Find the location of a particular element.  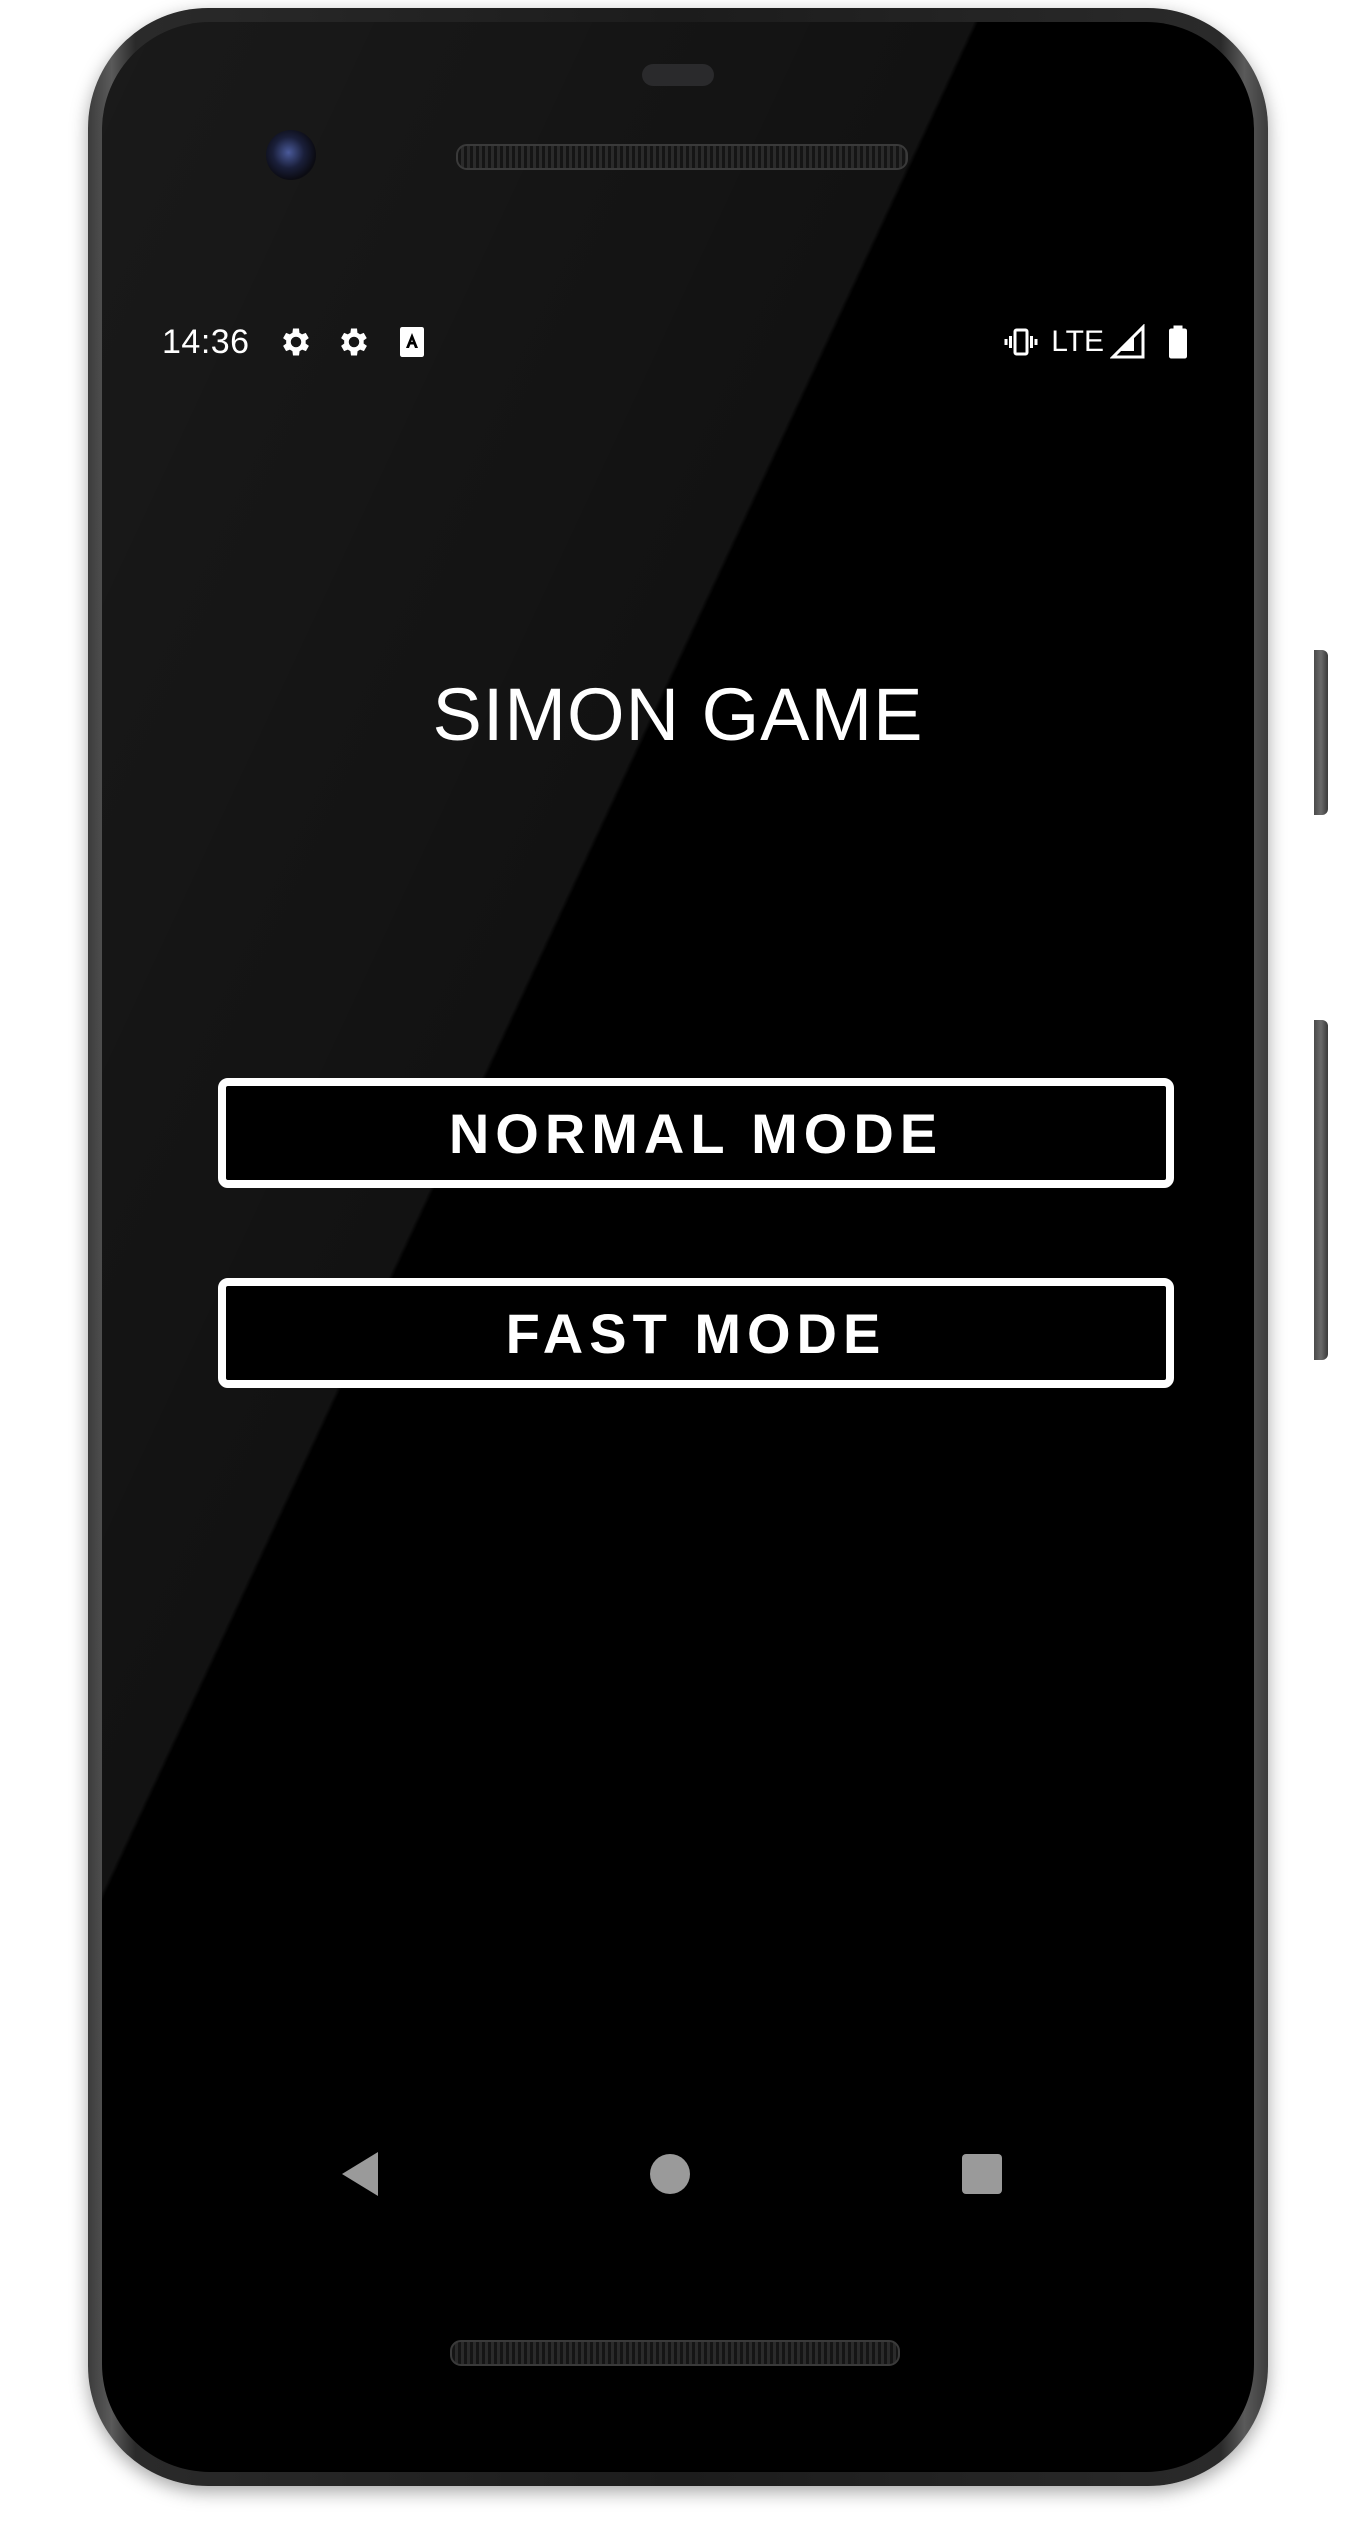

bottom-speaker is located at coordinates (675, 2353).